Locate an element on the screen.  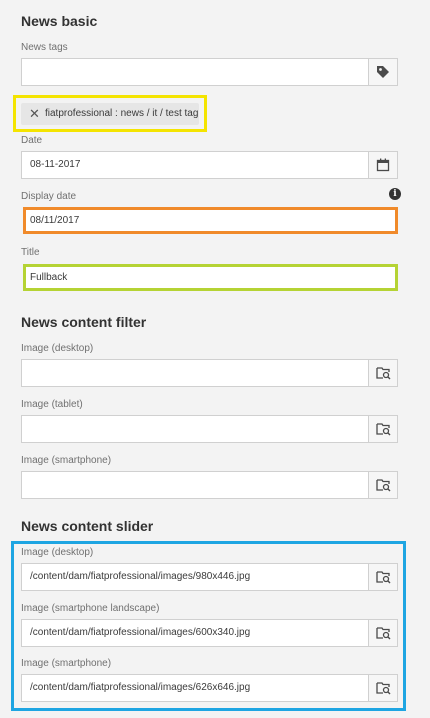
tag-chip-label: fiatprofessional : news / it / test tag is located at coordinates (122, 113).